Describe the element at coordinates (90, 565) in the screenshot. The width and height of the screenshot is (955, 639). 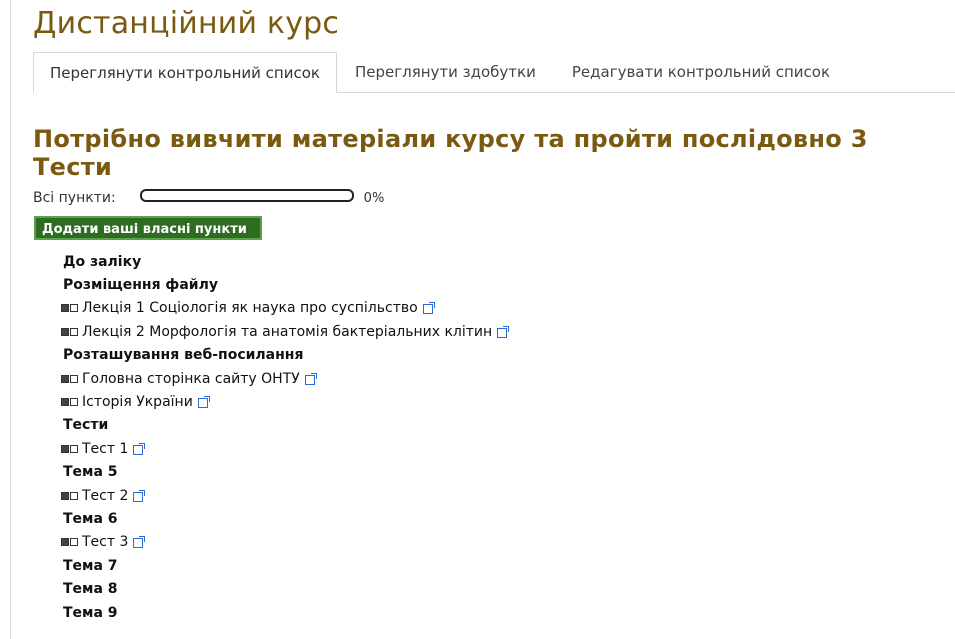
I see `checklist-heading-text: Тема 7` at that location.